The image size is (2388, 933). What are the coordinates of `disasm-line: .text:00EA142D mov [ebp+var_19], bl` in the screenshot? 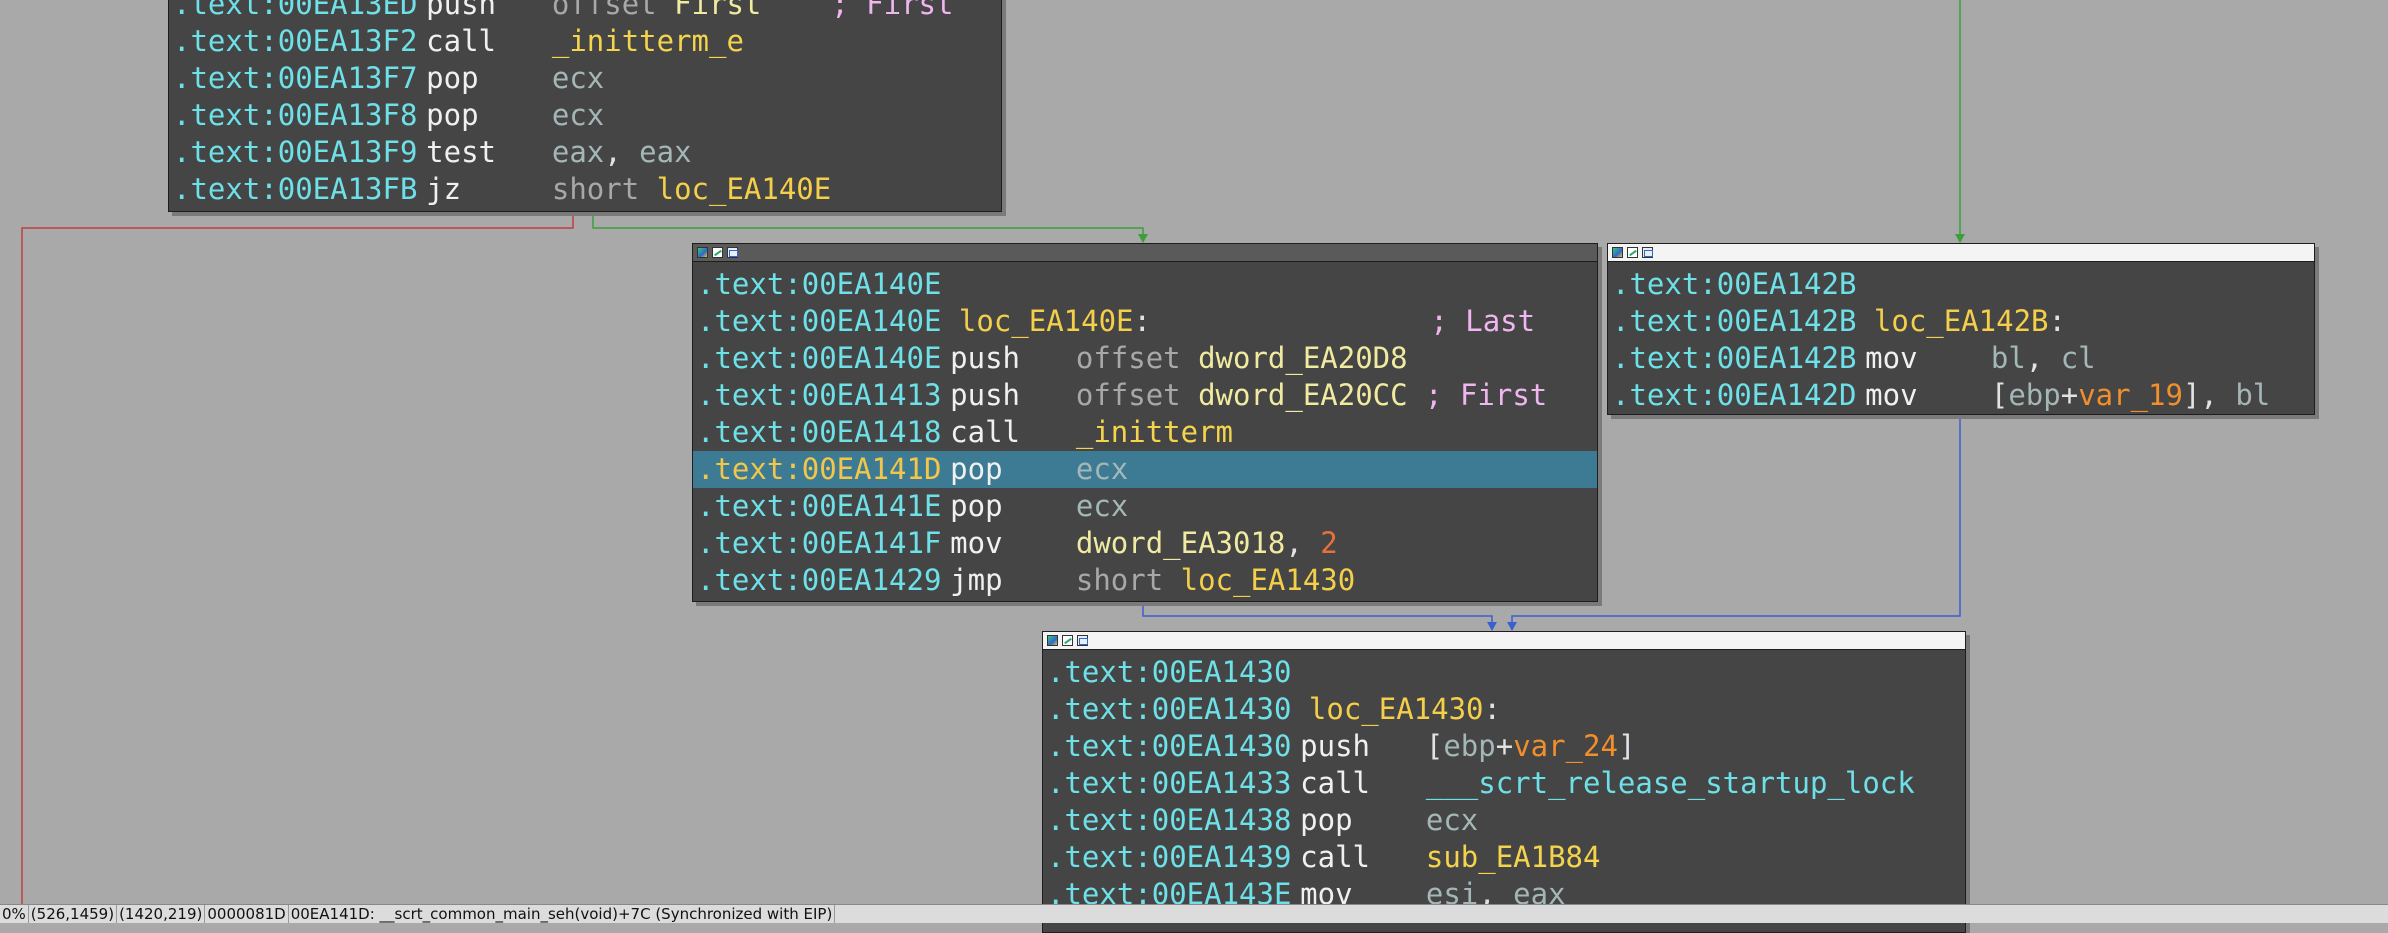 It's located at (1961, 395).